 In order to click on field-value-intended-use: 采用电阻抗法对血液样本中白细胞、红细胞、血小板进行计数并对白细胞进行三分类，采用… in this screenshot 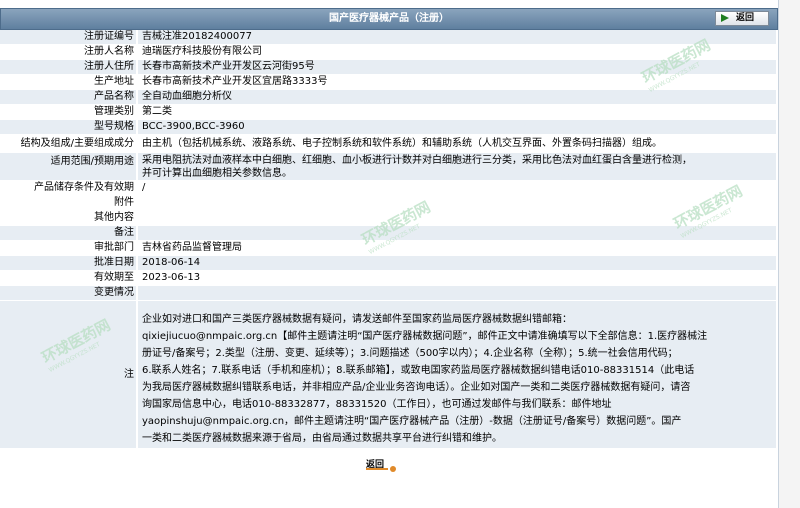, I will do `click(457, 166)`.